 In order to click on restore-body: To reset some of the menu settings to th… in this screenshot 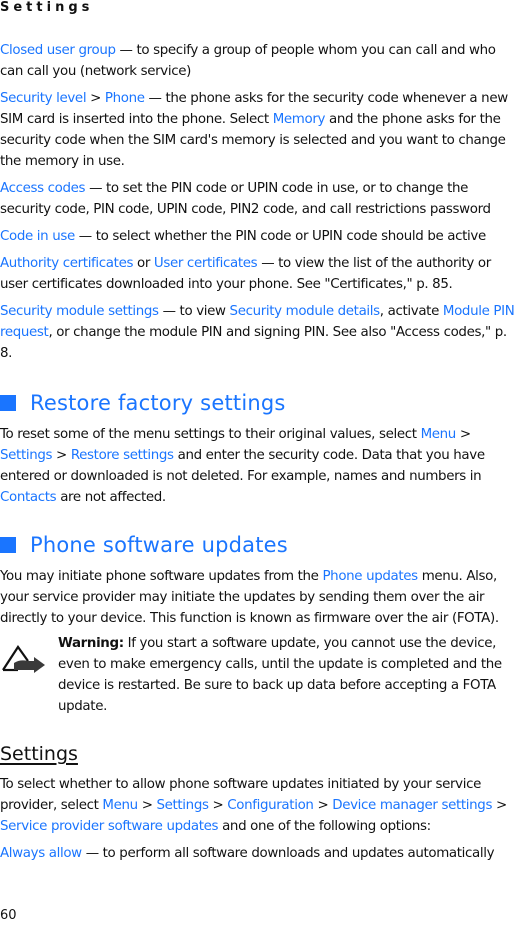, I will do `click(258, 466)`.